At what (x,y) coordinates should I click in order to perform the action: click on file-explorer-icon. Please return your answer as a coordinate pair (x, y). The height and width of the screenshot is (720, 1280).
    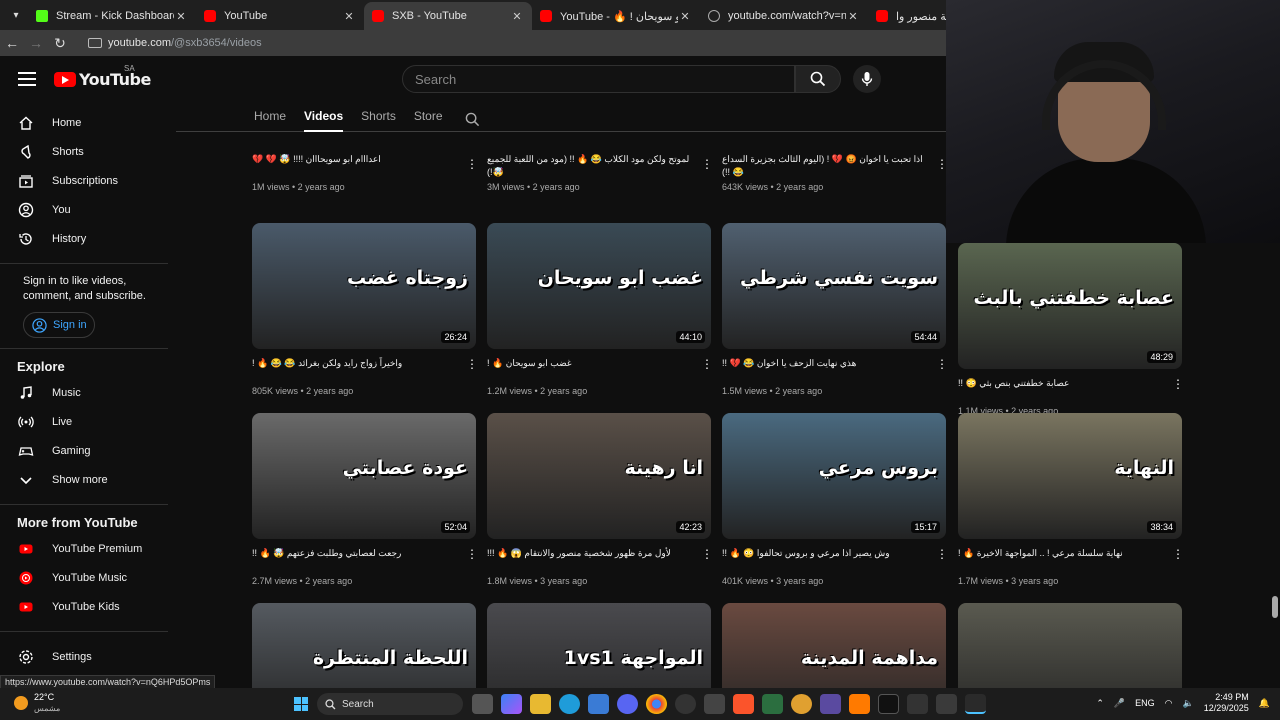
    Looking at the image, I should click on (540, 704).